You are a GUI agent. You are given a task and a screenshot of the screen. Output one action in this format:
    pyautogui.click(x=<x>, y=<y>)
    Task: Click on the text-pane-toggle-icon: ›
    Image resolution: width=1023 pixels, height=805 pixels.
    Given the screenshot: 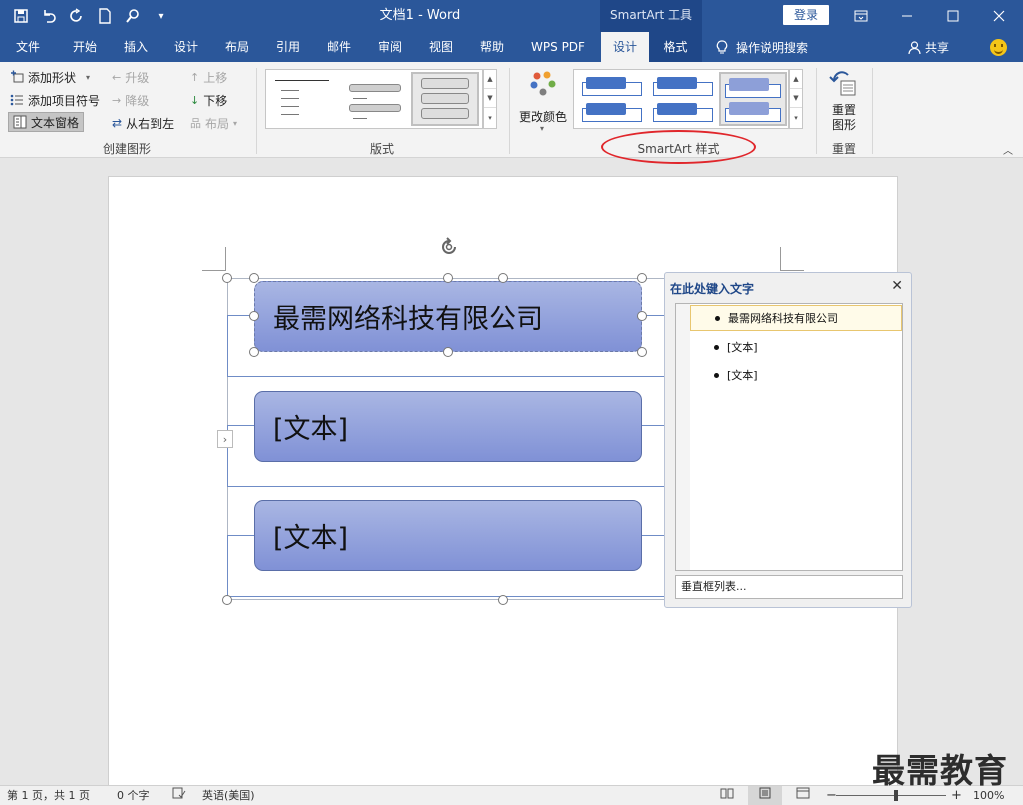 What is the action you would take?
    pyautogui.click(x=225, y=439)
    